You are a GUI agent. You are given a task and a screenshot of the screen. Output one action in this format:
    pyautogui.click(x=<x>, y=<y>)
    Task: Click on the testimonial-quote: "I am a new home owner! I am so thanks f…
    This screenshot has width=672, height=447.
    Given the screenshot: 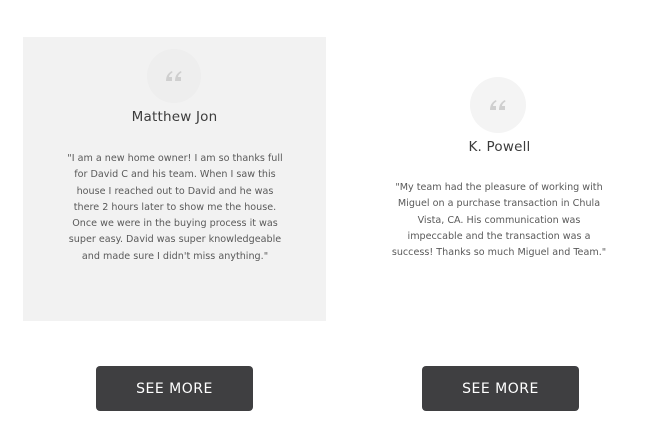 What is the action you would take?
    pyautogui.click(x=175, y=207)
    